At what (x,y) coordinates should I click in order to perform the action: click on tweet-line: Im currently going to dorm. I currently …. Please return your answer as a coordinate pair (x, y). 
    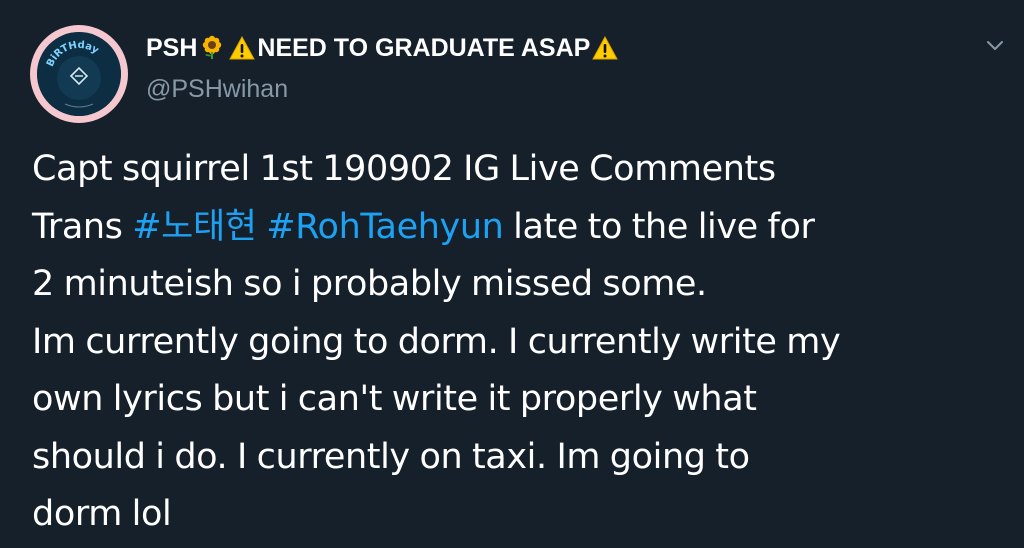
    Looking at the image, I should click on (436, 341).